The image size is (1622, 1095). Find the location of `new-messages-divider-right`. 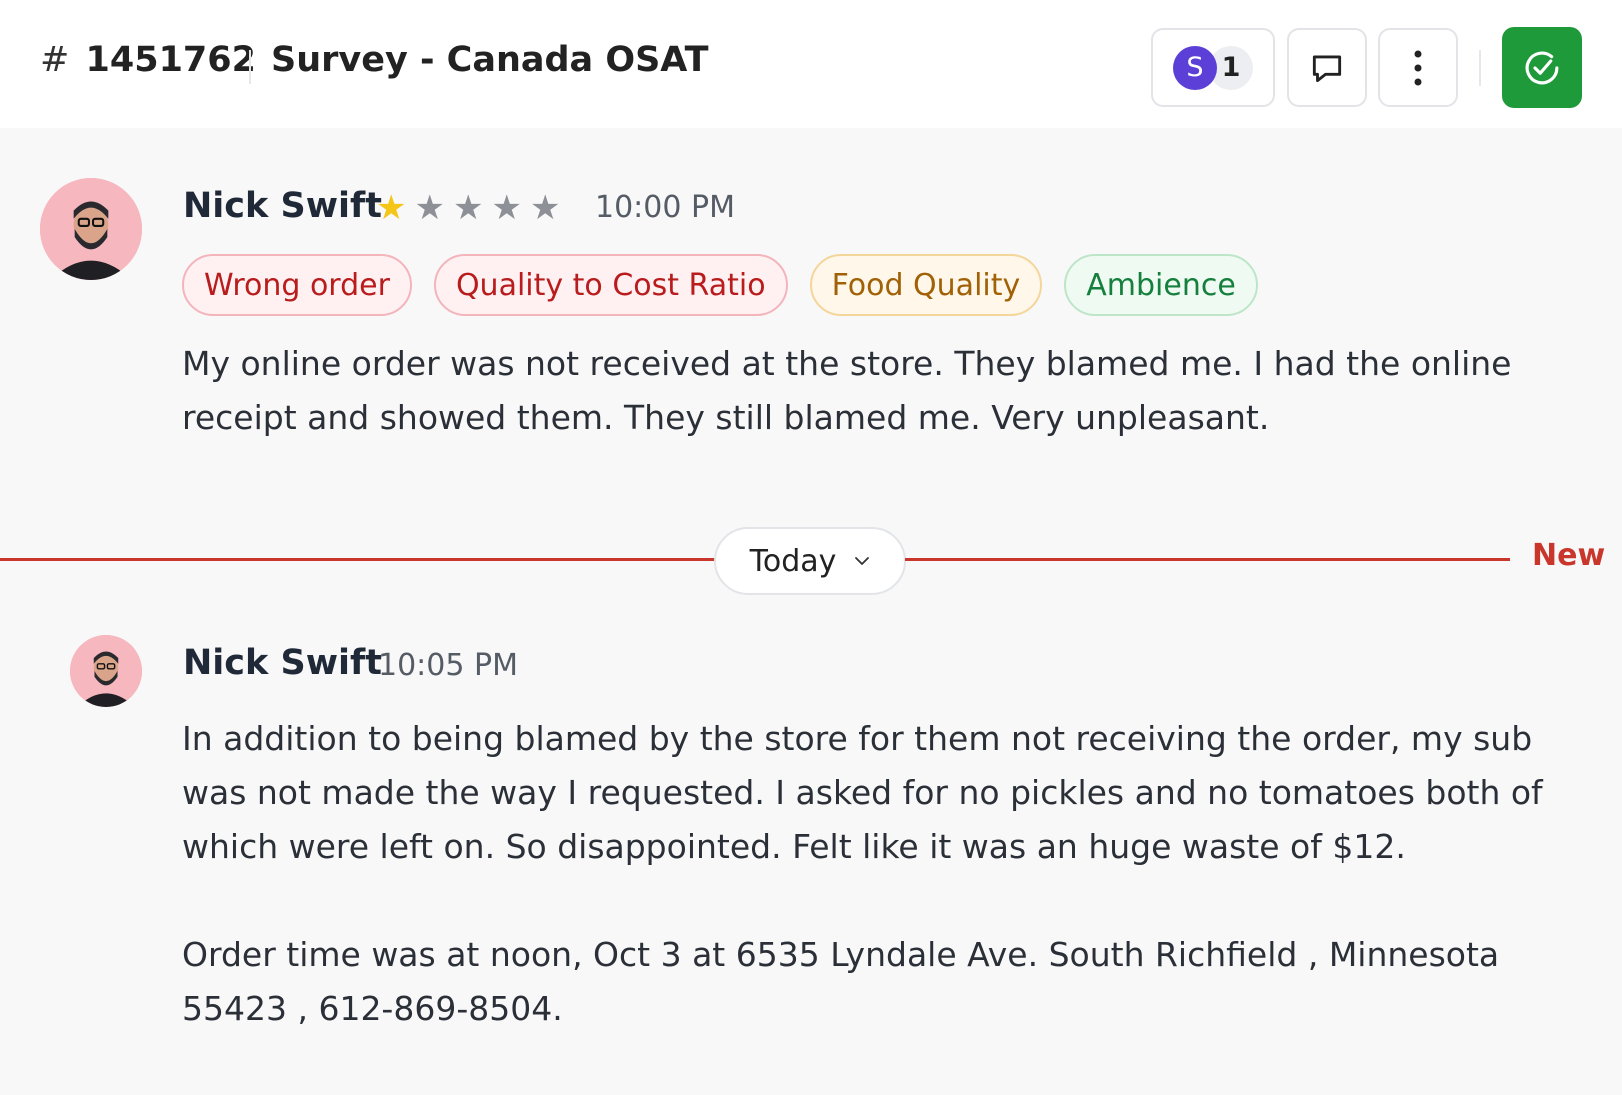

new-messages-divider-right is located at coordinates (1207, 559).